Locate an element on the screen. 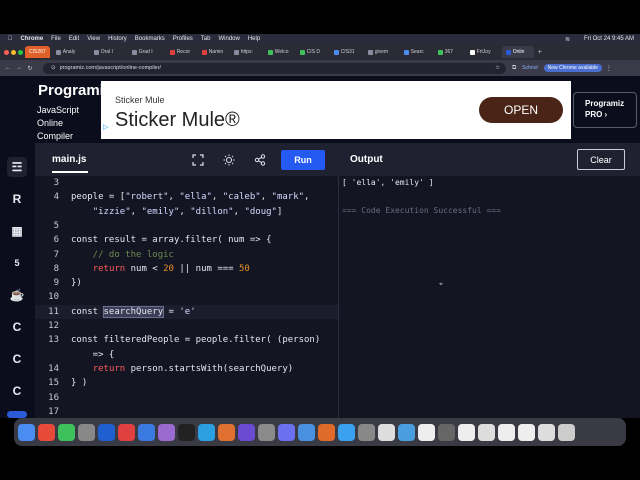  browser-tab: Searc is located at coordinates (416, 52).